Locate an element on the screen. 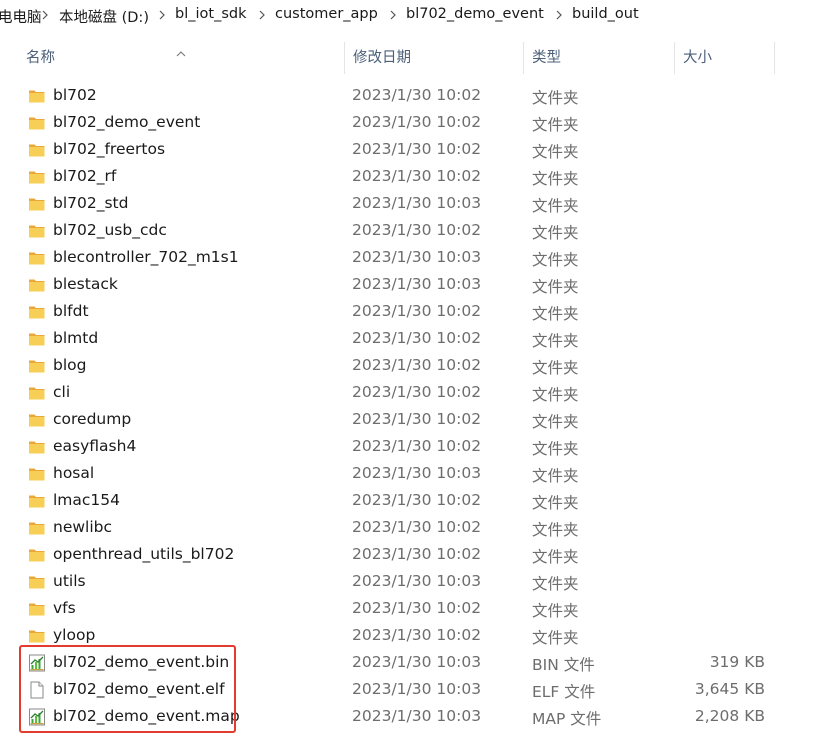 The width and height of the screenshot is (829, 750). list-item: coredump 2023/1/30 10:02 文件夹 is located at coordinates (399, 420).